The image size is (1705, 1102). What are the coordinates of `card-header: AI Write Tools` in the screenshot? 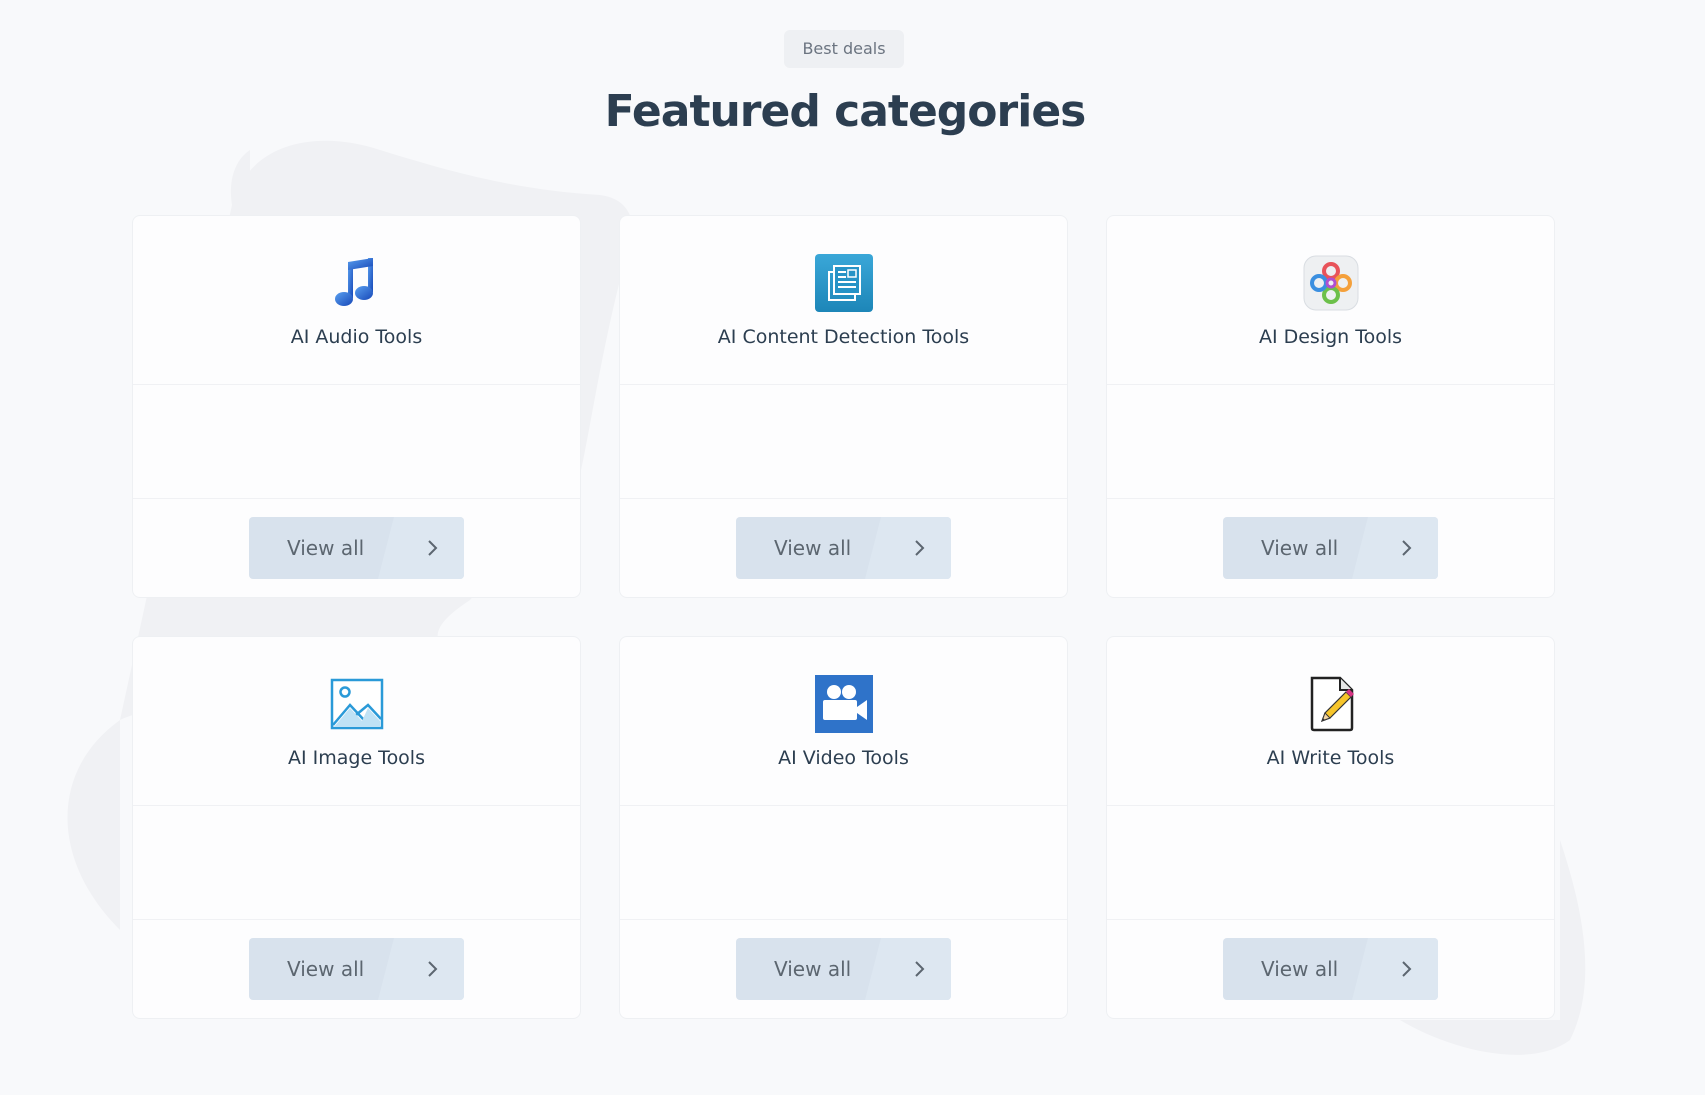 It's located at (1330, 721).